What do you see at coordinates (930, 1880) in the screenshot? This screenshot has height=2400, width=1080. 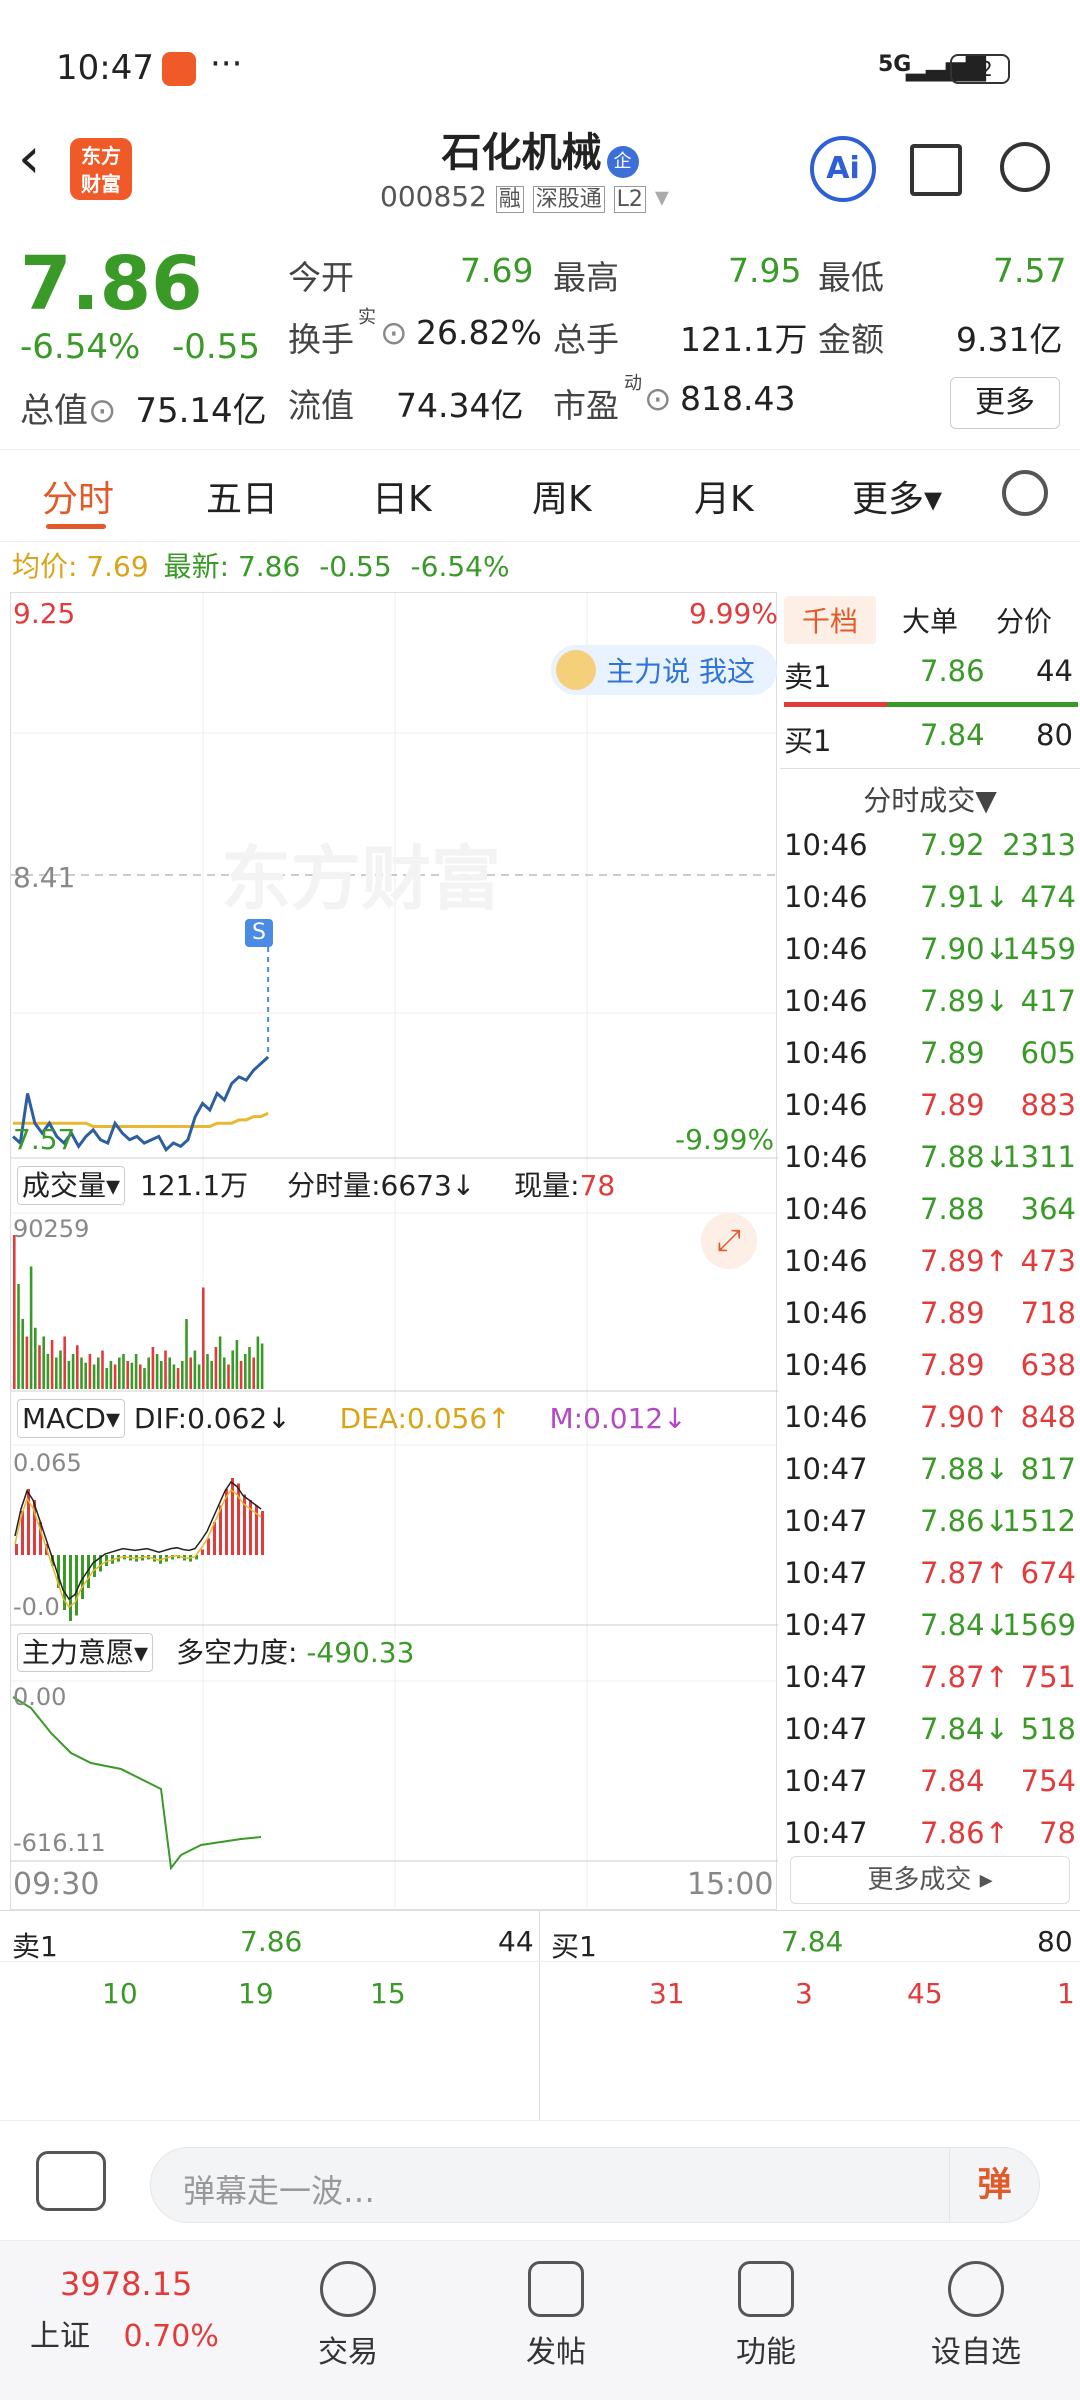 I see `more-ticks-button: 更多成交 ▸` at bounding box center [930, 1880].